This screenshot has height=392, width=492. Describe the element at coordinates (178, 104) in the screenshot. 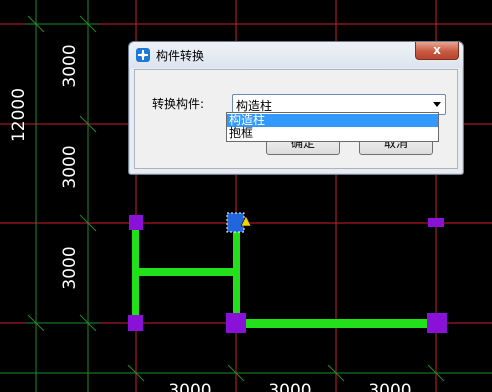

I see `field-label: 转换构件:` at that location.